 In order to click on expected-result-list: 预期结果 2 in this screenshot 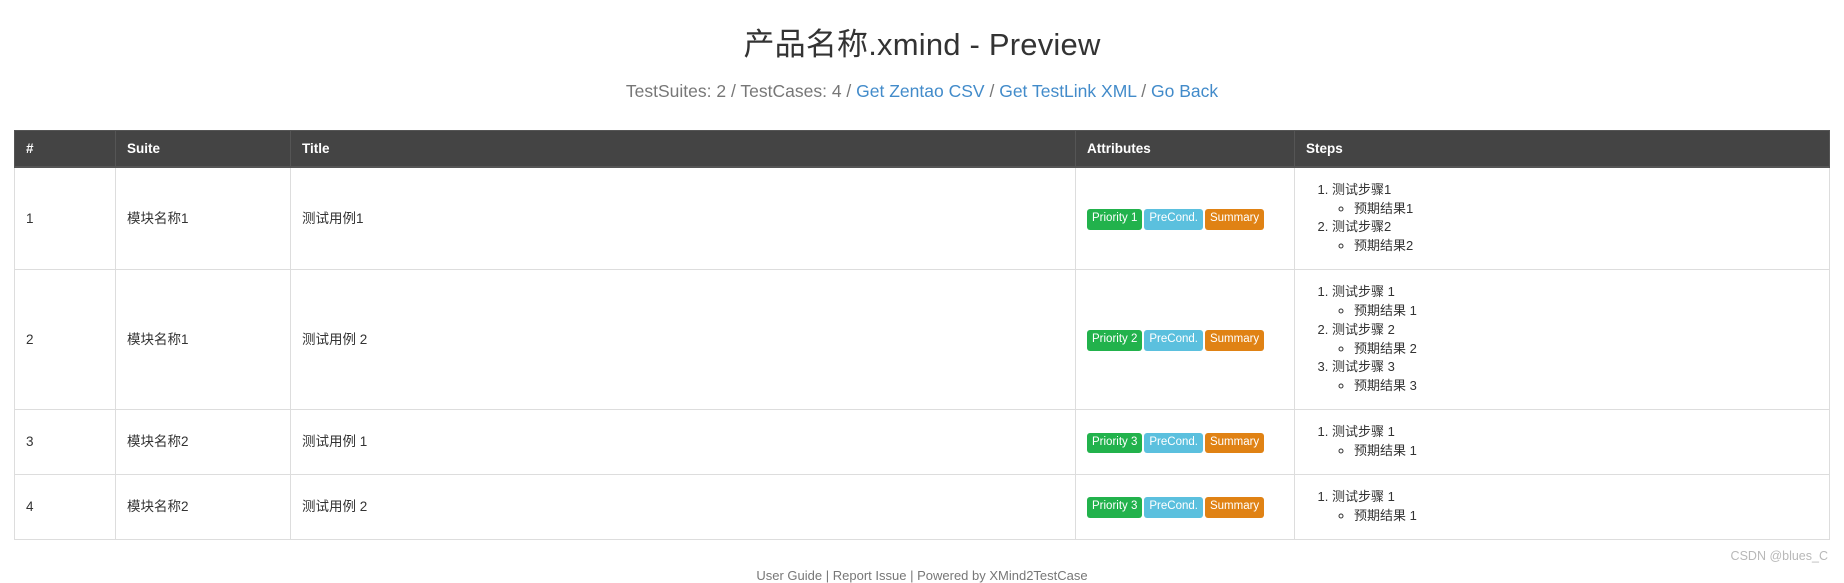, I will do `click(1575, 349)`.